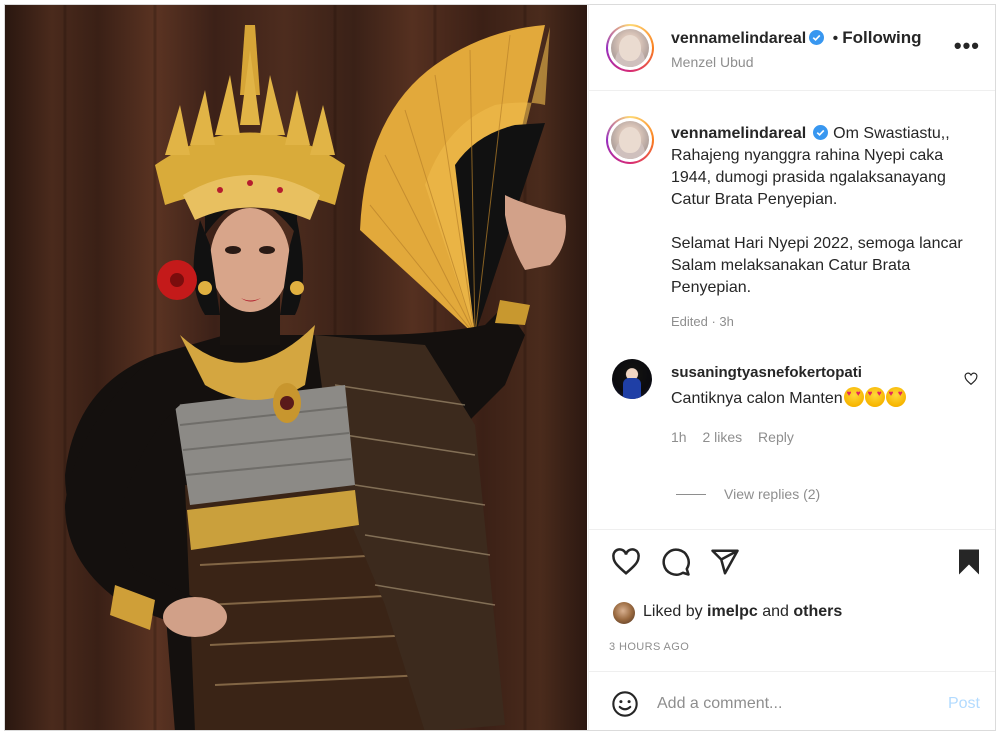 This screenshot has height=735, width=1000. I want to click on liker-username: imelpc, so click(732, 611).